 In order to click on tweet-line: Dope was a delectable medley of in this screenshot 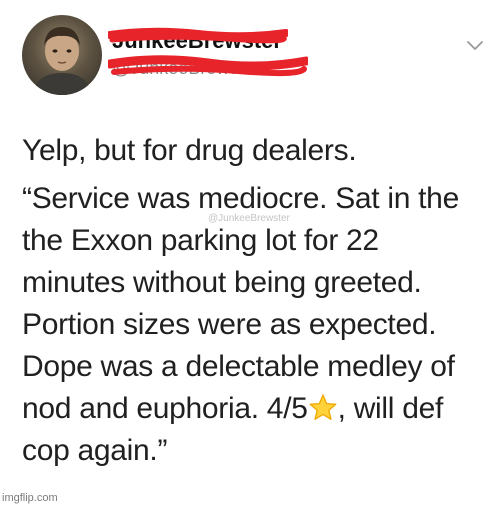, I will do `click(238, 366)`.